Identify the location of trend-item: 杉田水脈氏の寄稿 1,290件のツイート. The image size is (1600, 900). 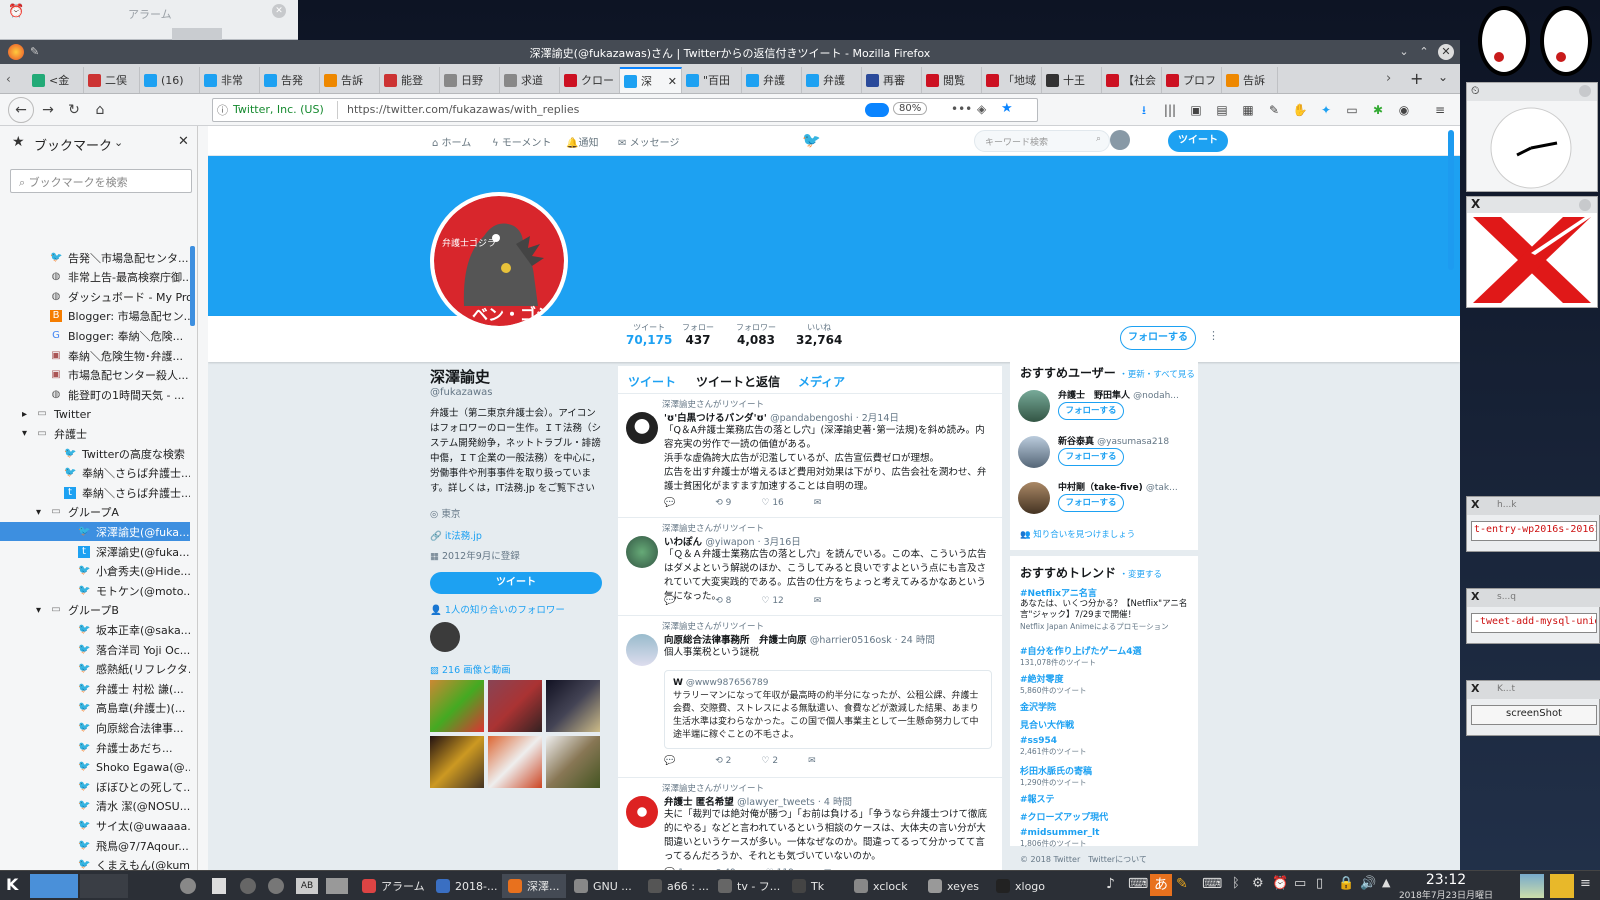
(1105, 776).